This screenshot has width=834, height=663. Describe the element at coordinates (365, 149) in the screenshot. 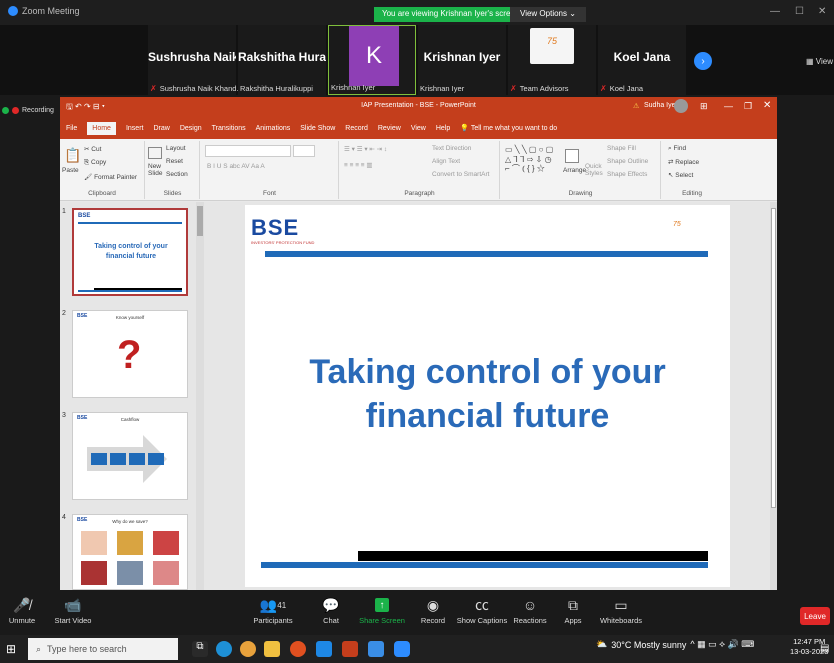

I see `list-buttons: ☰ ▾ ☰ ▾ ⇤ ⇥ ↕` at that location.